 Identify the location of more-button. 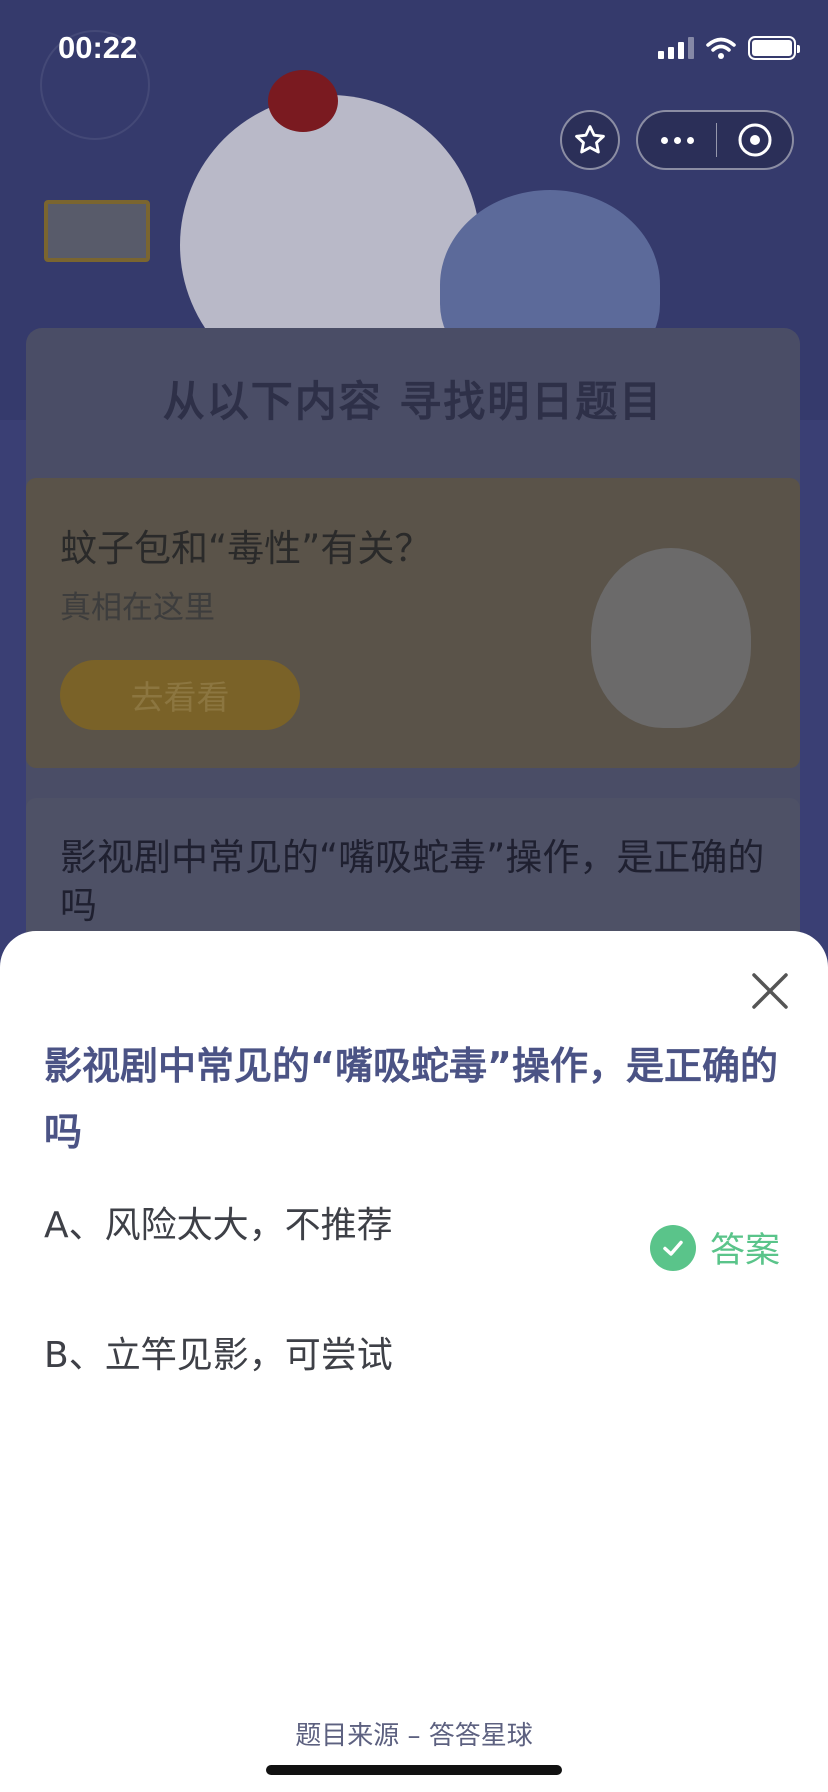
(677, 140).